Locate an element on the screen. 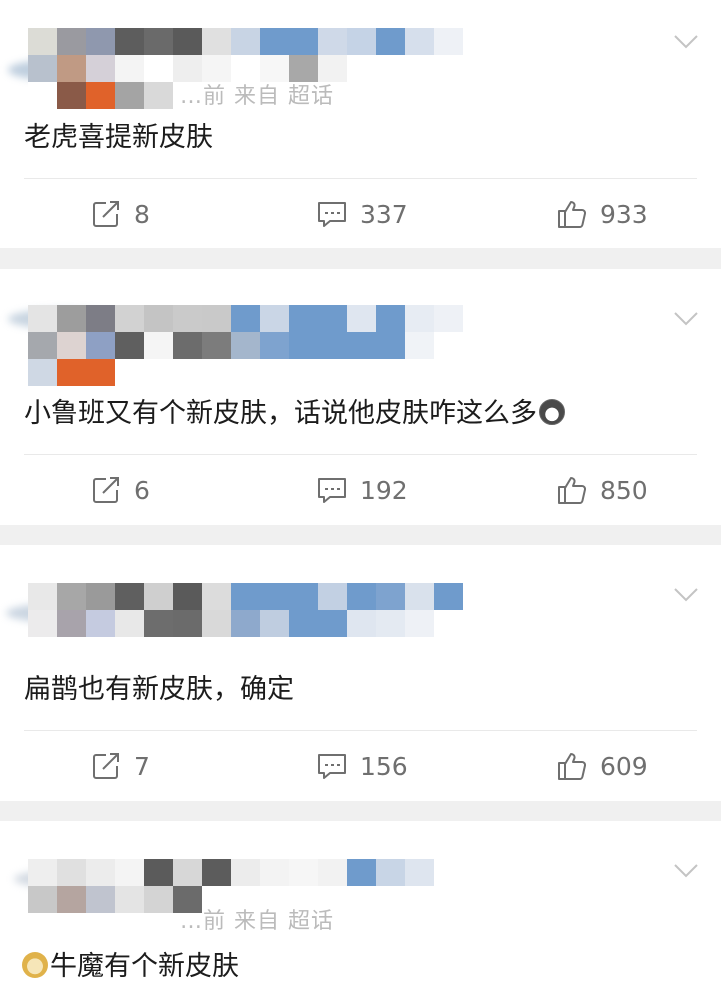  post-content-text: 牛魔有个新皮肤 is located at coordinates (144, 966).